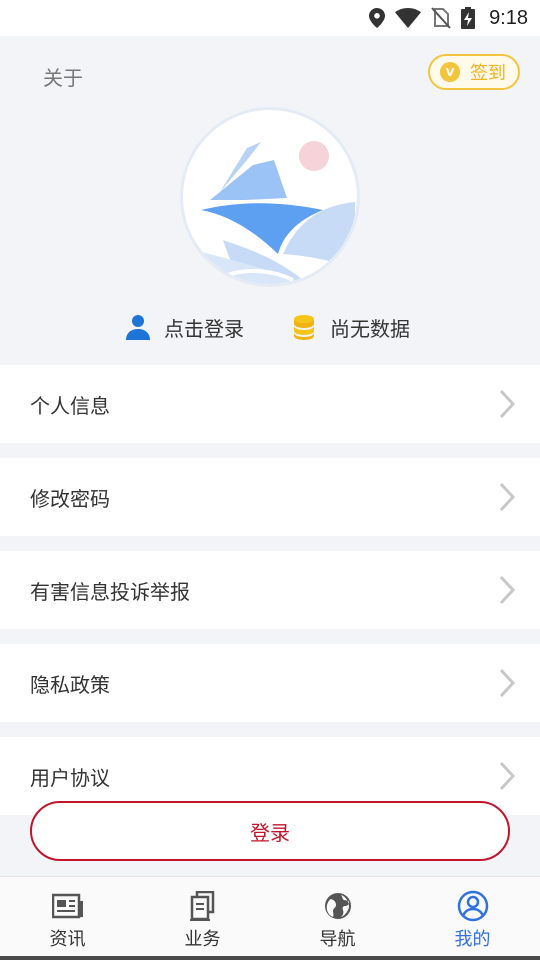 The height and width of the screenshot is (960, 540). I want to click on menu-item-report-harmful-info: 有害信息投诉举报, so click(270, 590).